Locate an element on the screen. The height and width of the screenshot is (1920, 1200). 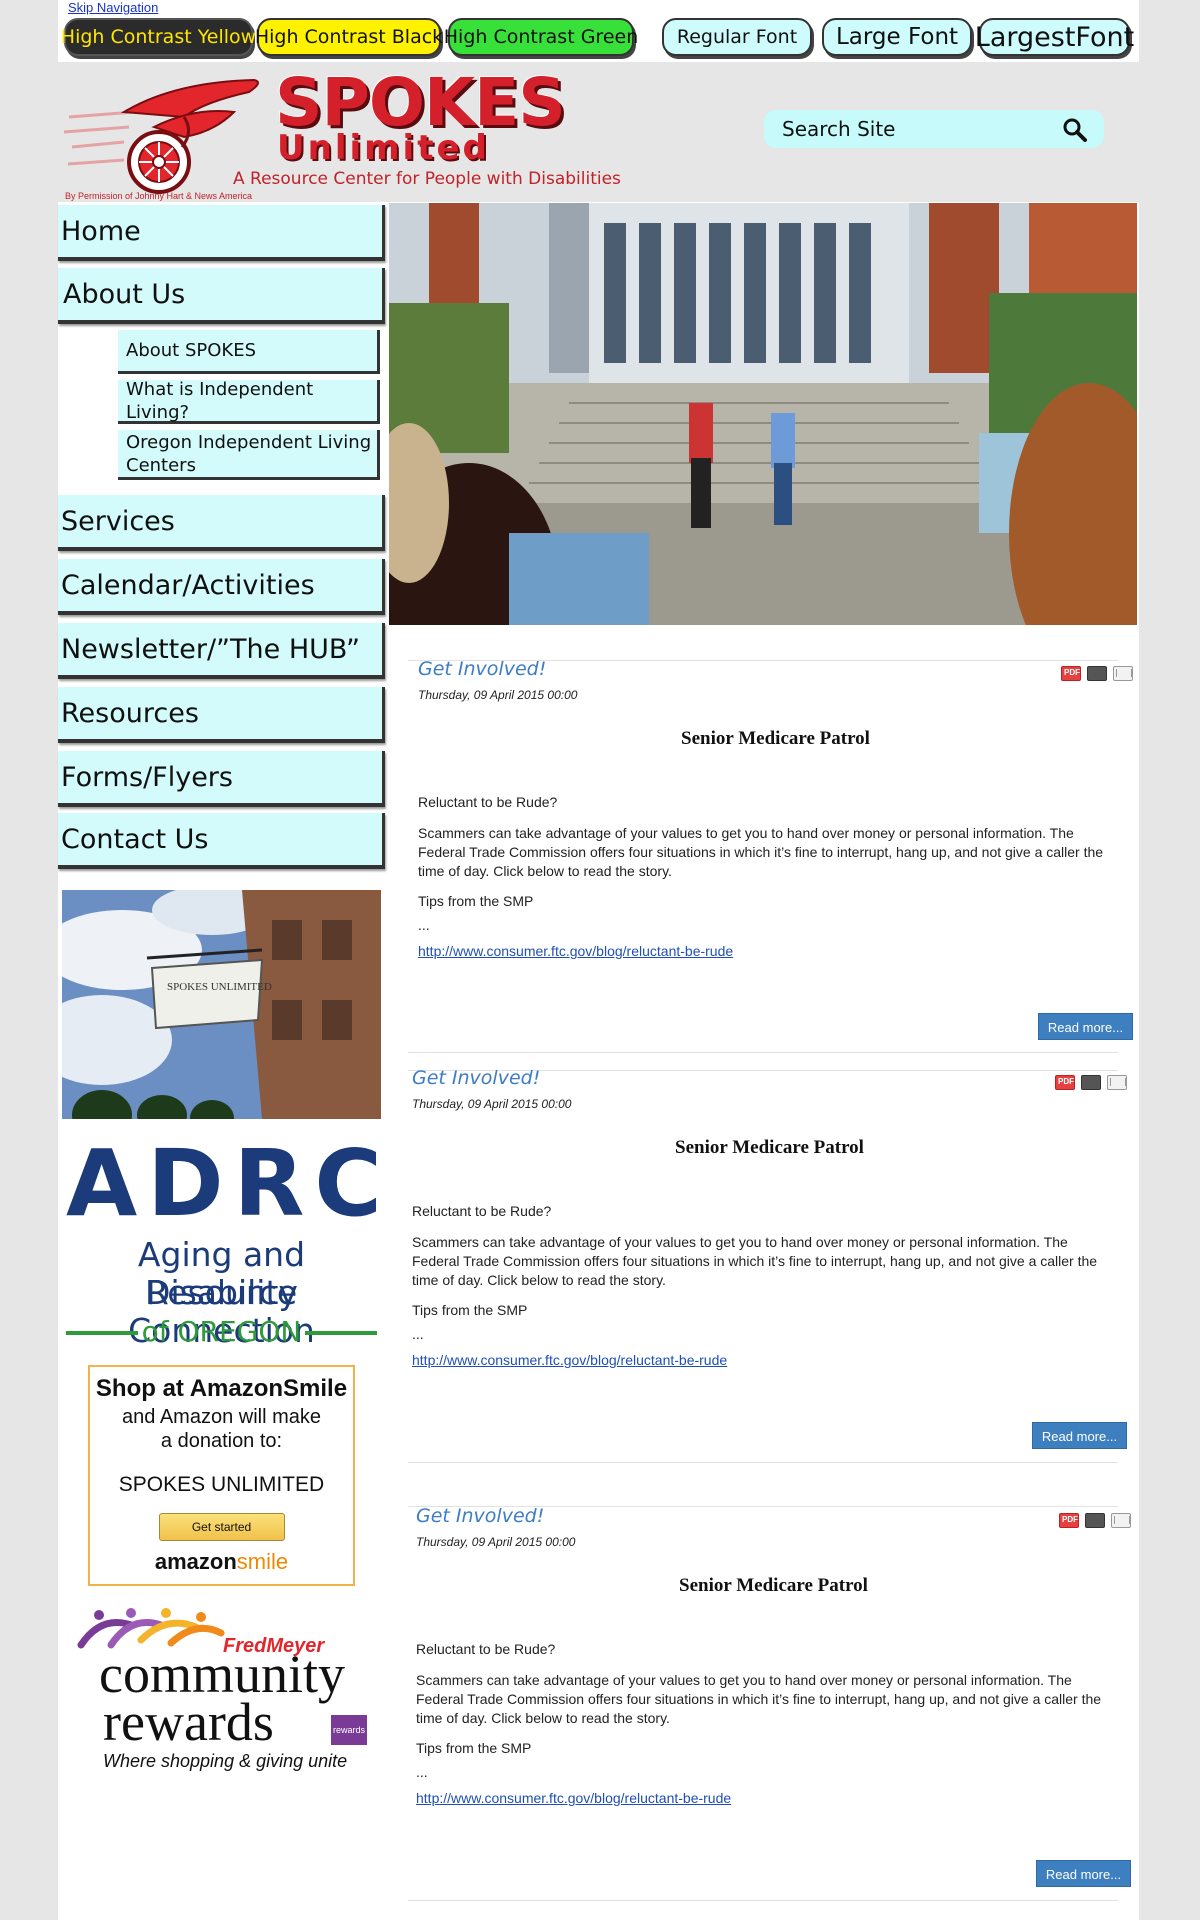
nav-item-calendar: Calendar/Activities is located at coordinates (221, 587).